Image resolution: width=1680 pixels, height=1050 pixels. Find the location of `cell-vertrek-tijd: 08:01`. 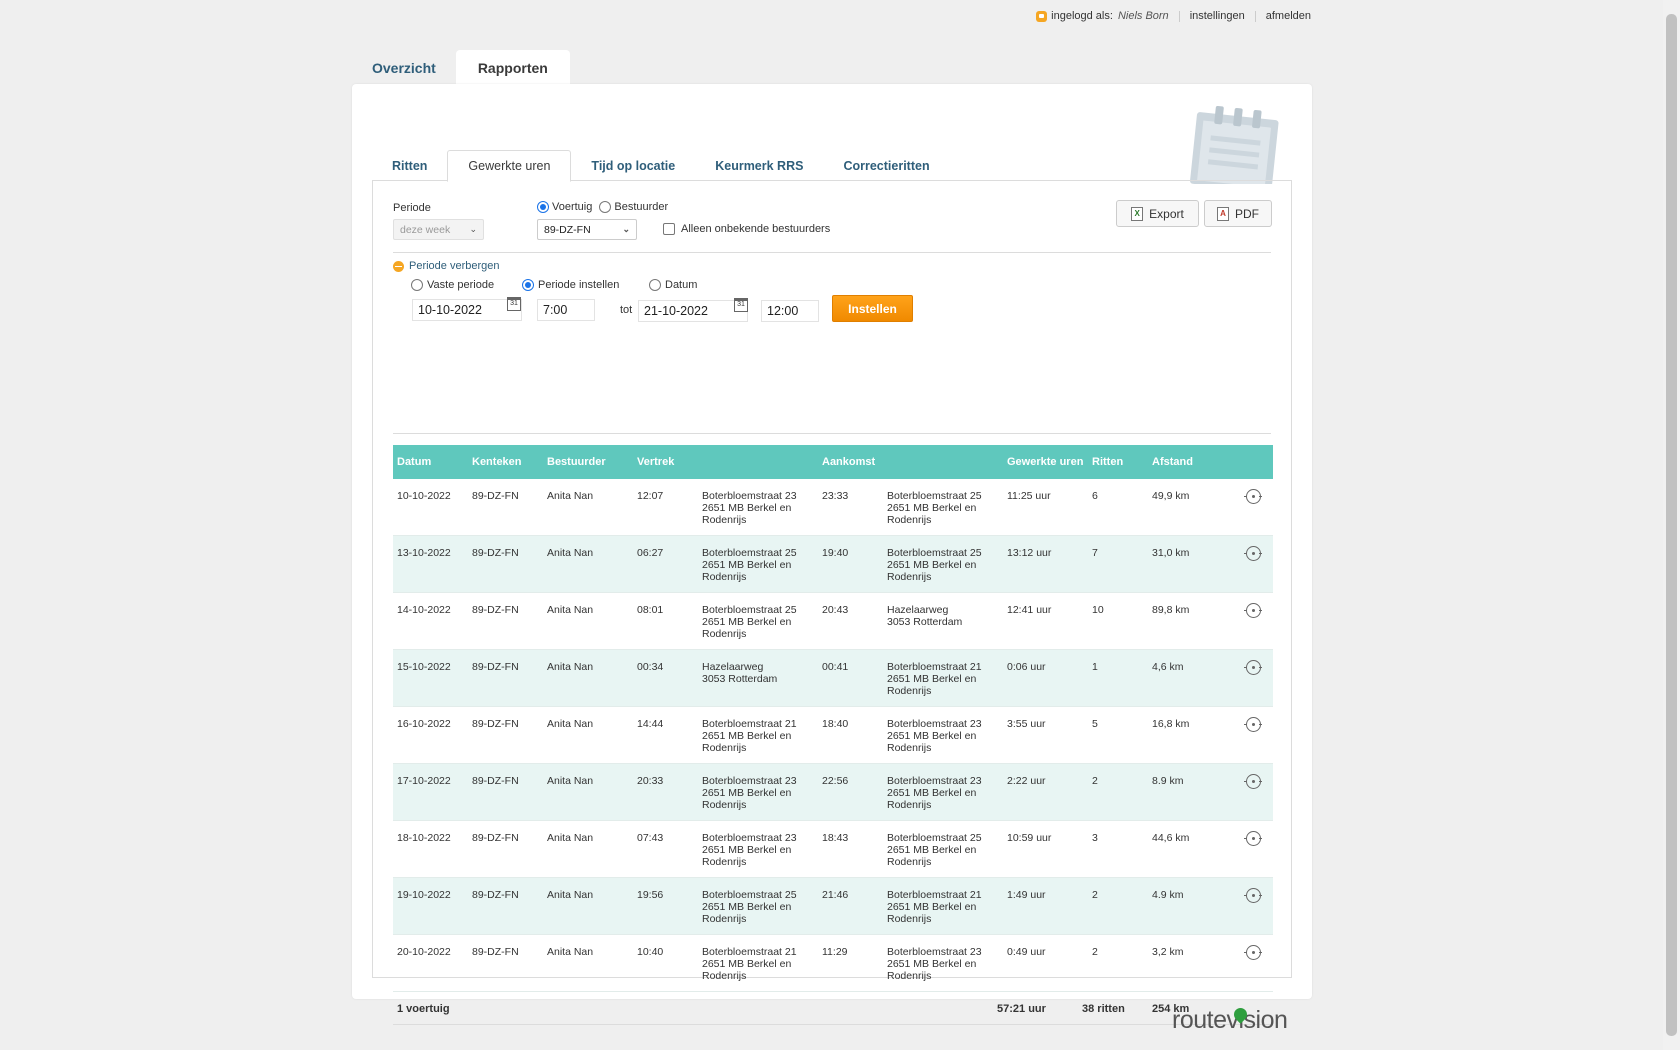

cell-vertrek-tijd: 08:01 is located at coordinates (650, 610).